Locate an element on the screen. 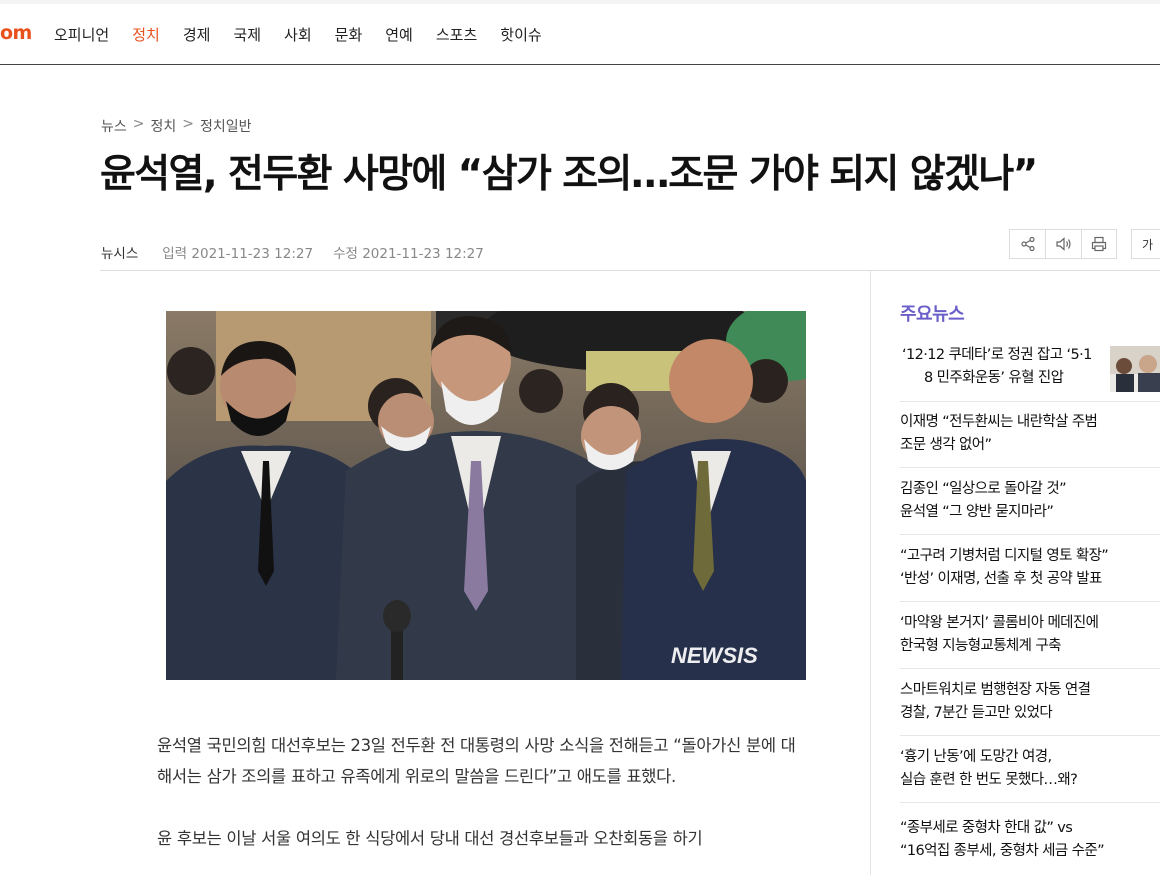 Image resolution: width=1160 pixels, height=875 pixels. nav-item-international: 국제 is located at coordinates (247, 34).